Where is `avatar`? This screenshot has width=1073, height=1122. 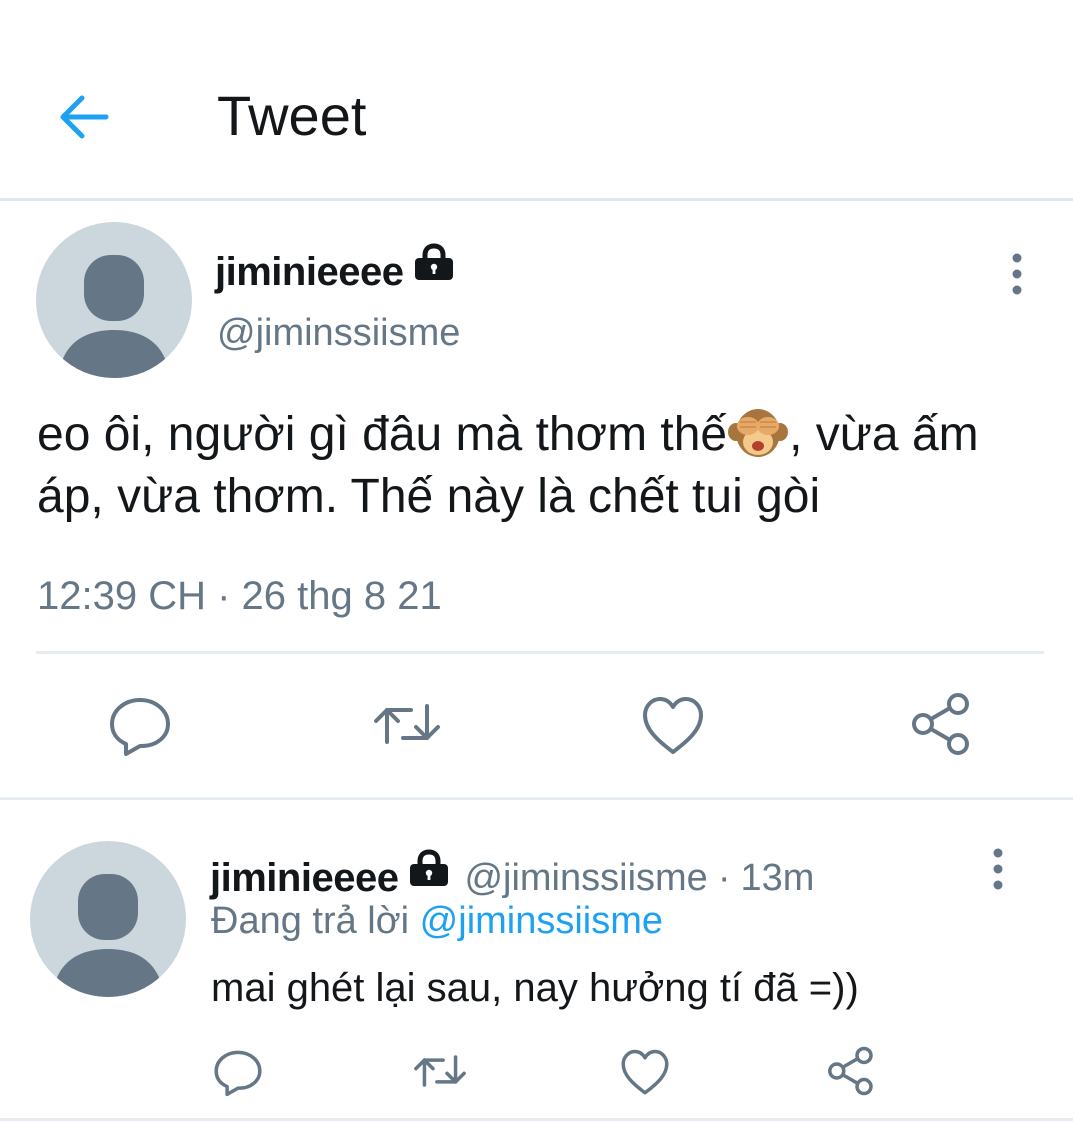 avatar is located at coordinates (114, 300).